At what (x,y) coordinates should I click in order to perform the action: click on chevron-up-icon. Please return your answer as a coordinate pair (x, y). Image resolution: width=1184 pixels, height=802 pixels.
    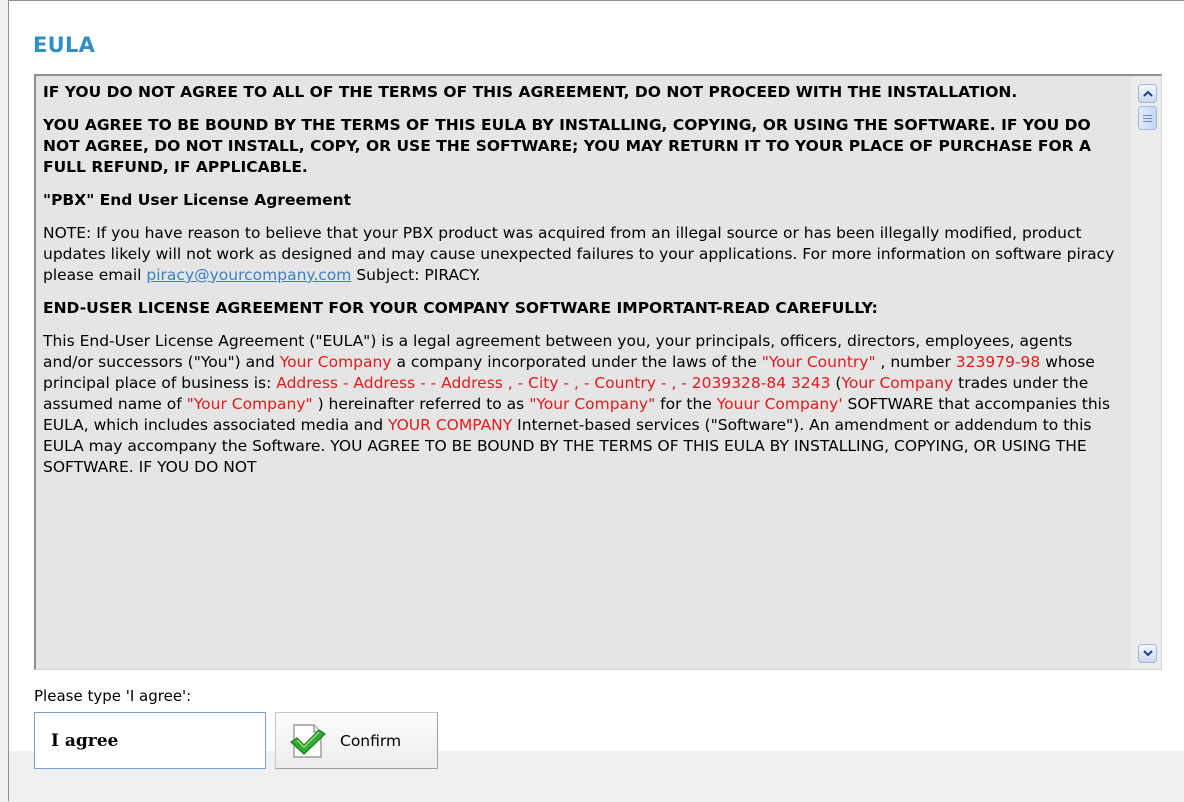
    Looking at the image, I should click on (1147, 93).